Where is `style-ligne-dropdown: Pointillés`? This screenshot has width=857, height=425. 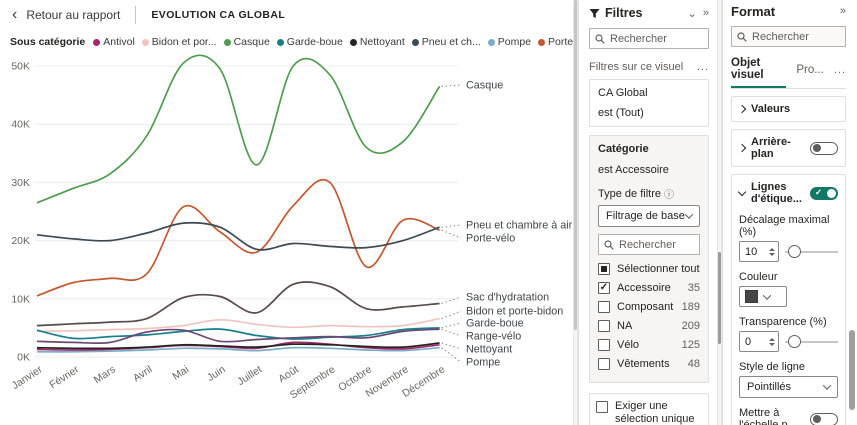
style-ligne-dropdown: Pointillés is located at coordinates (788, 387).